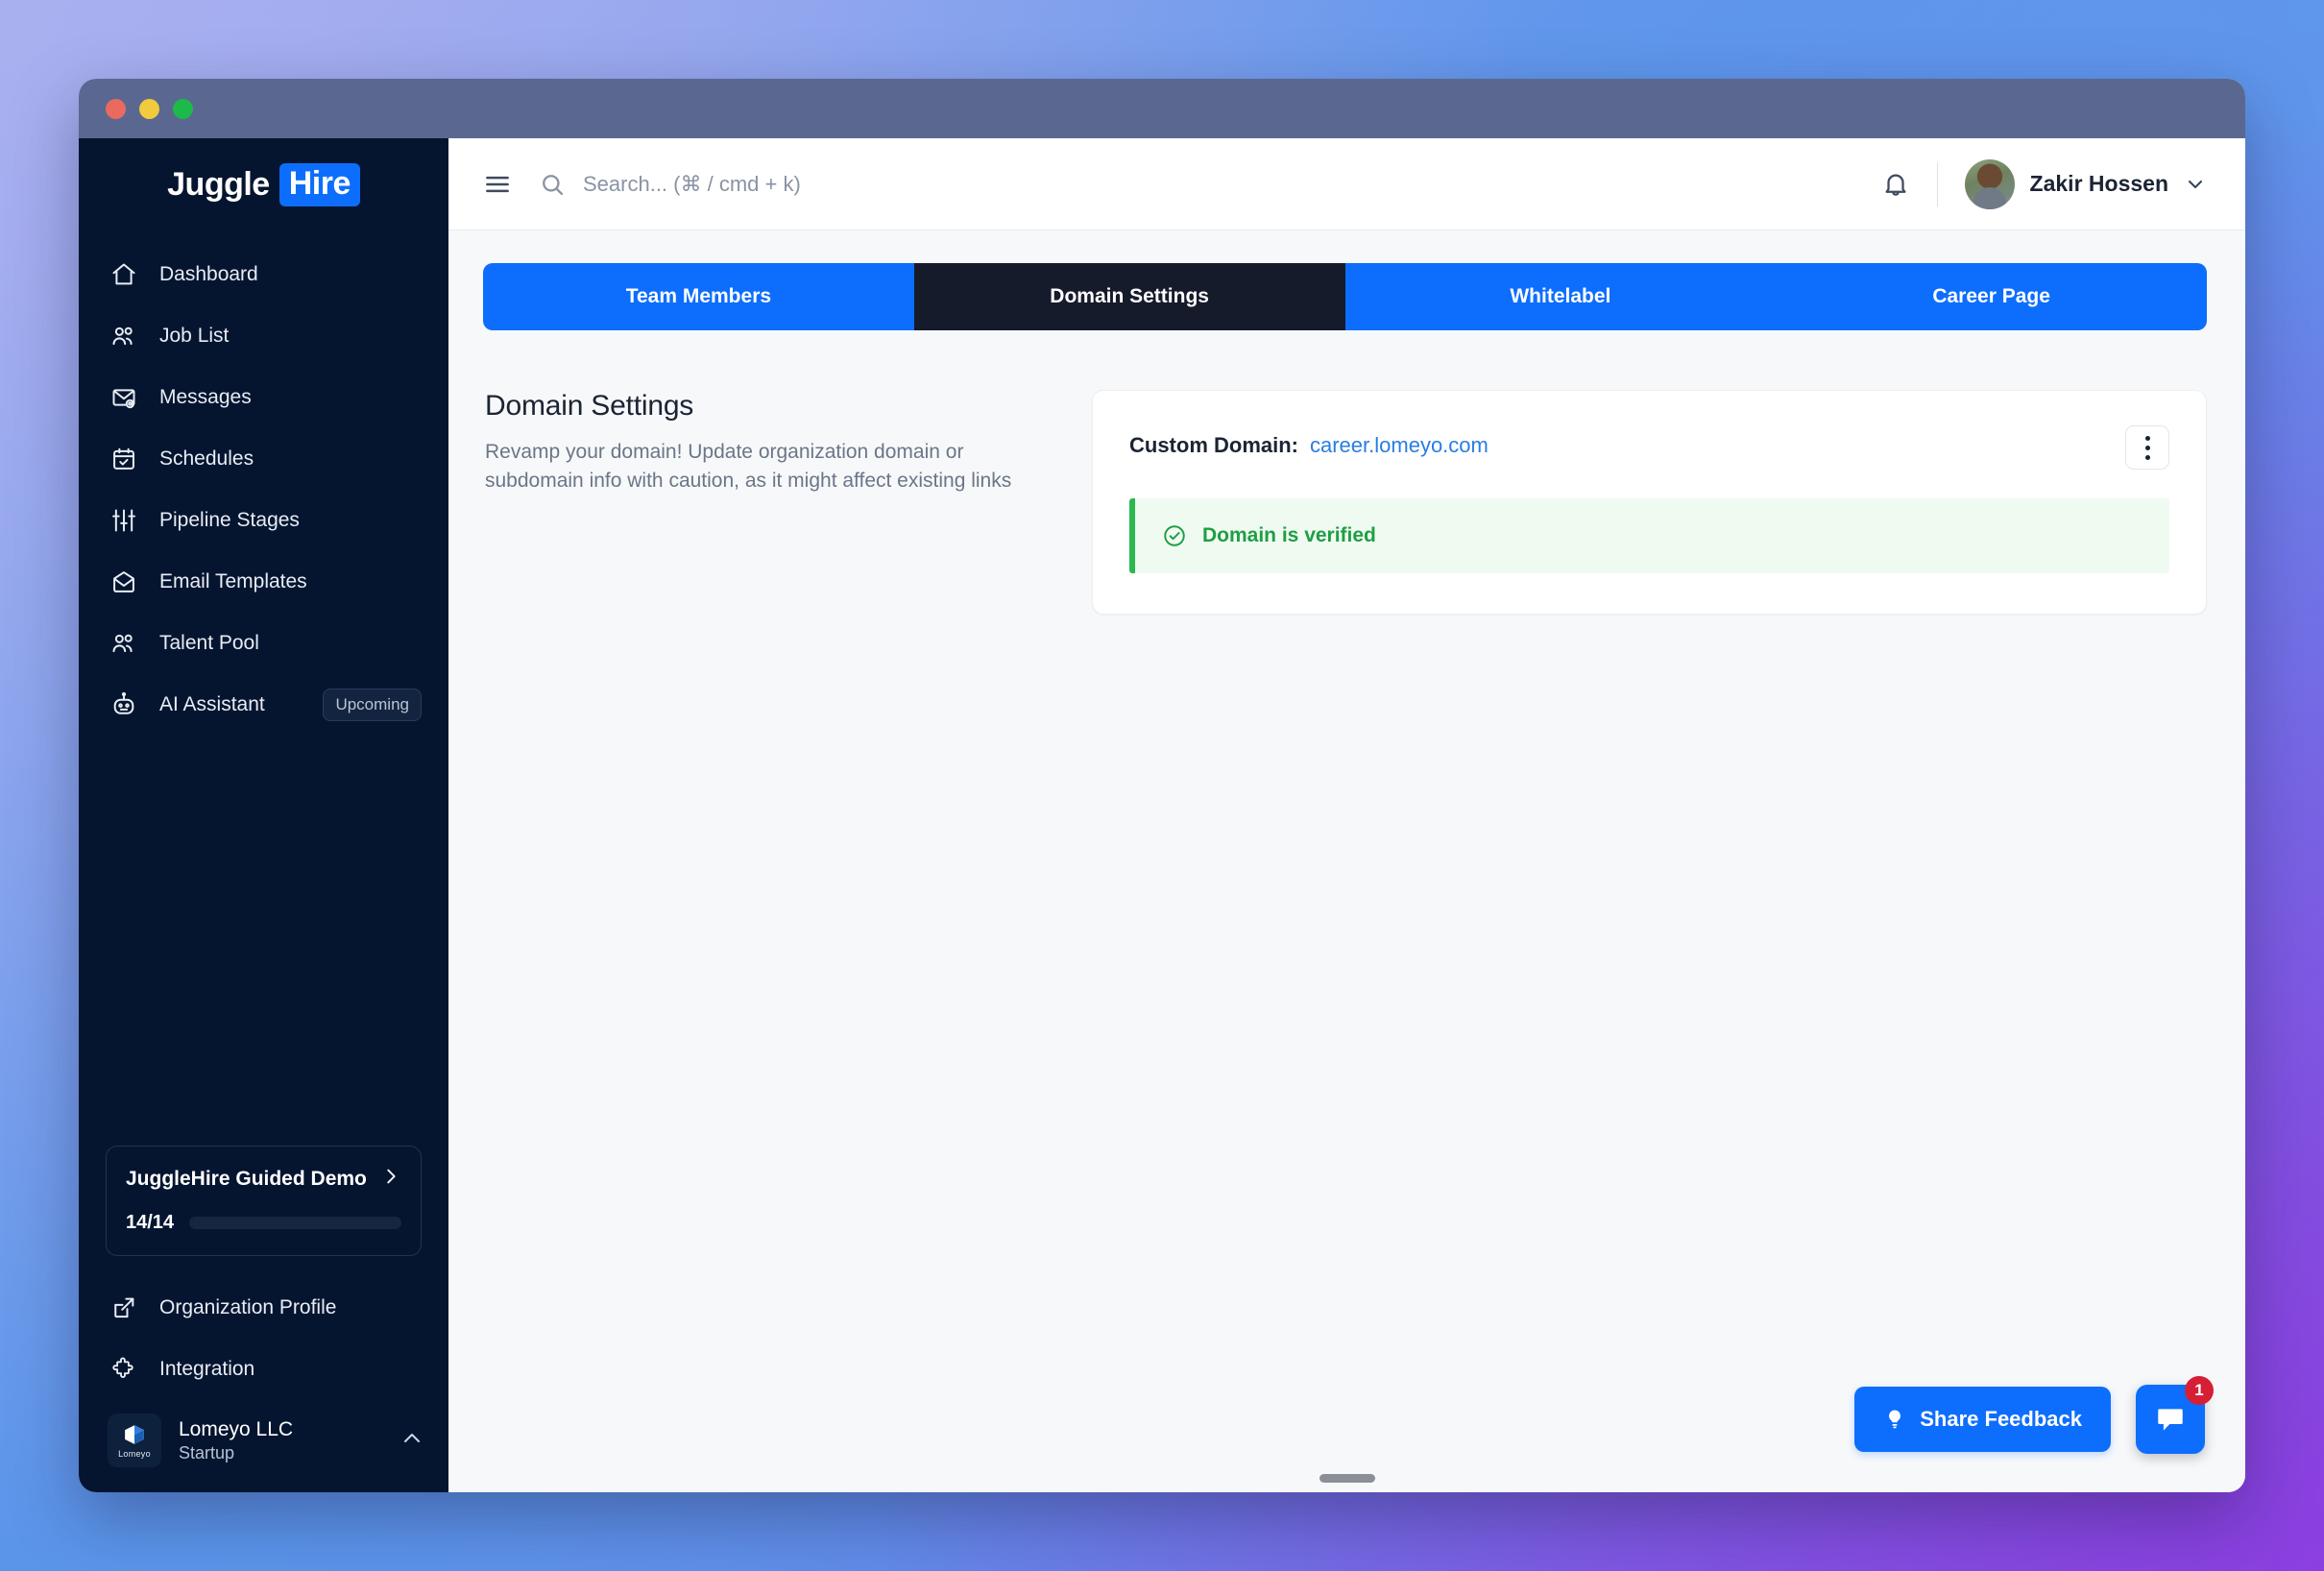 The image size is (2324, 1571). I want to click on custom-domain-row: Custom Domain: career.lomeyo.com, so click(1649, 447).